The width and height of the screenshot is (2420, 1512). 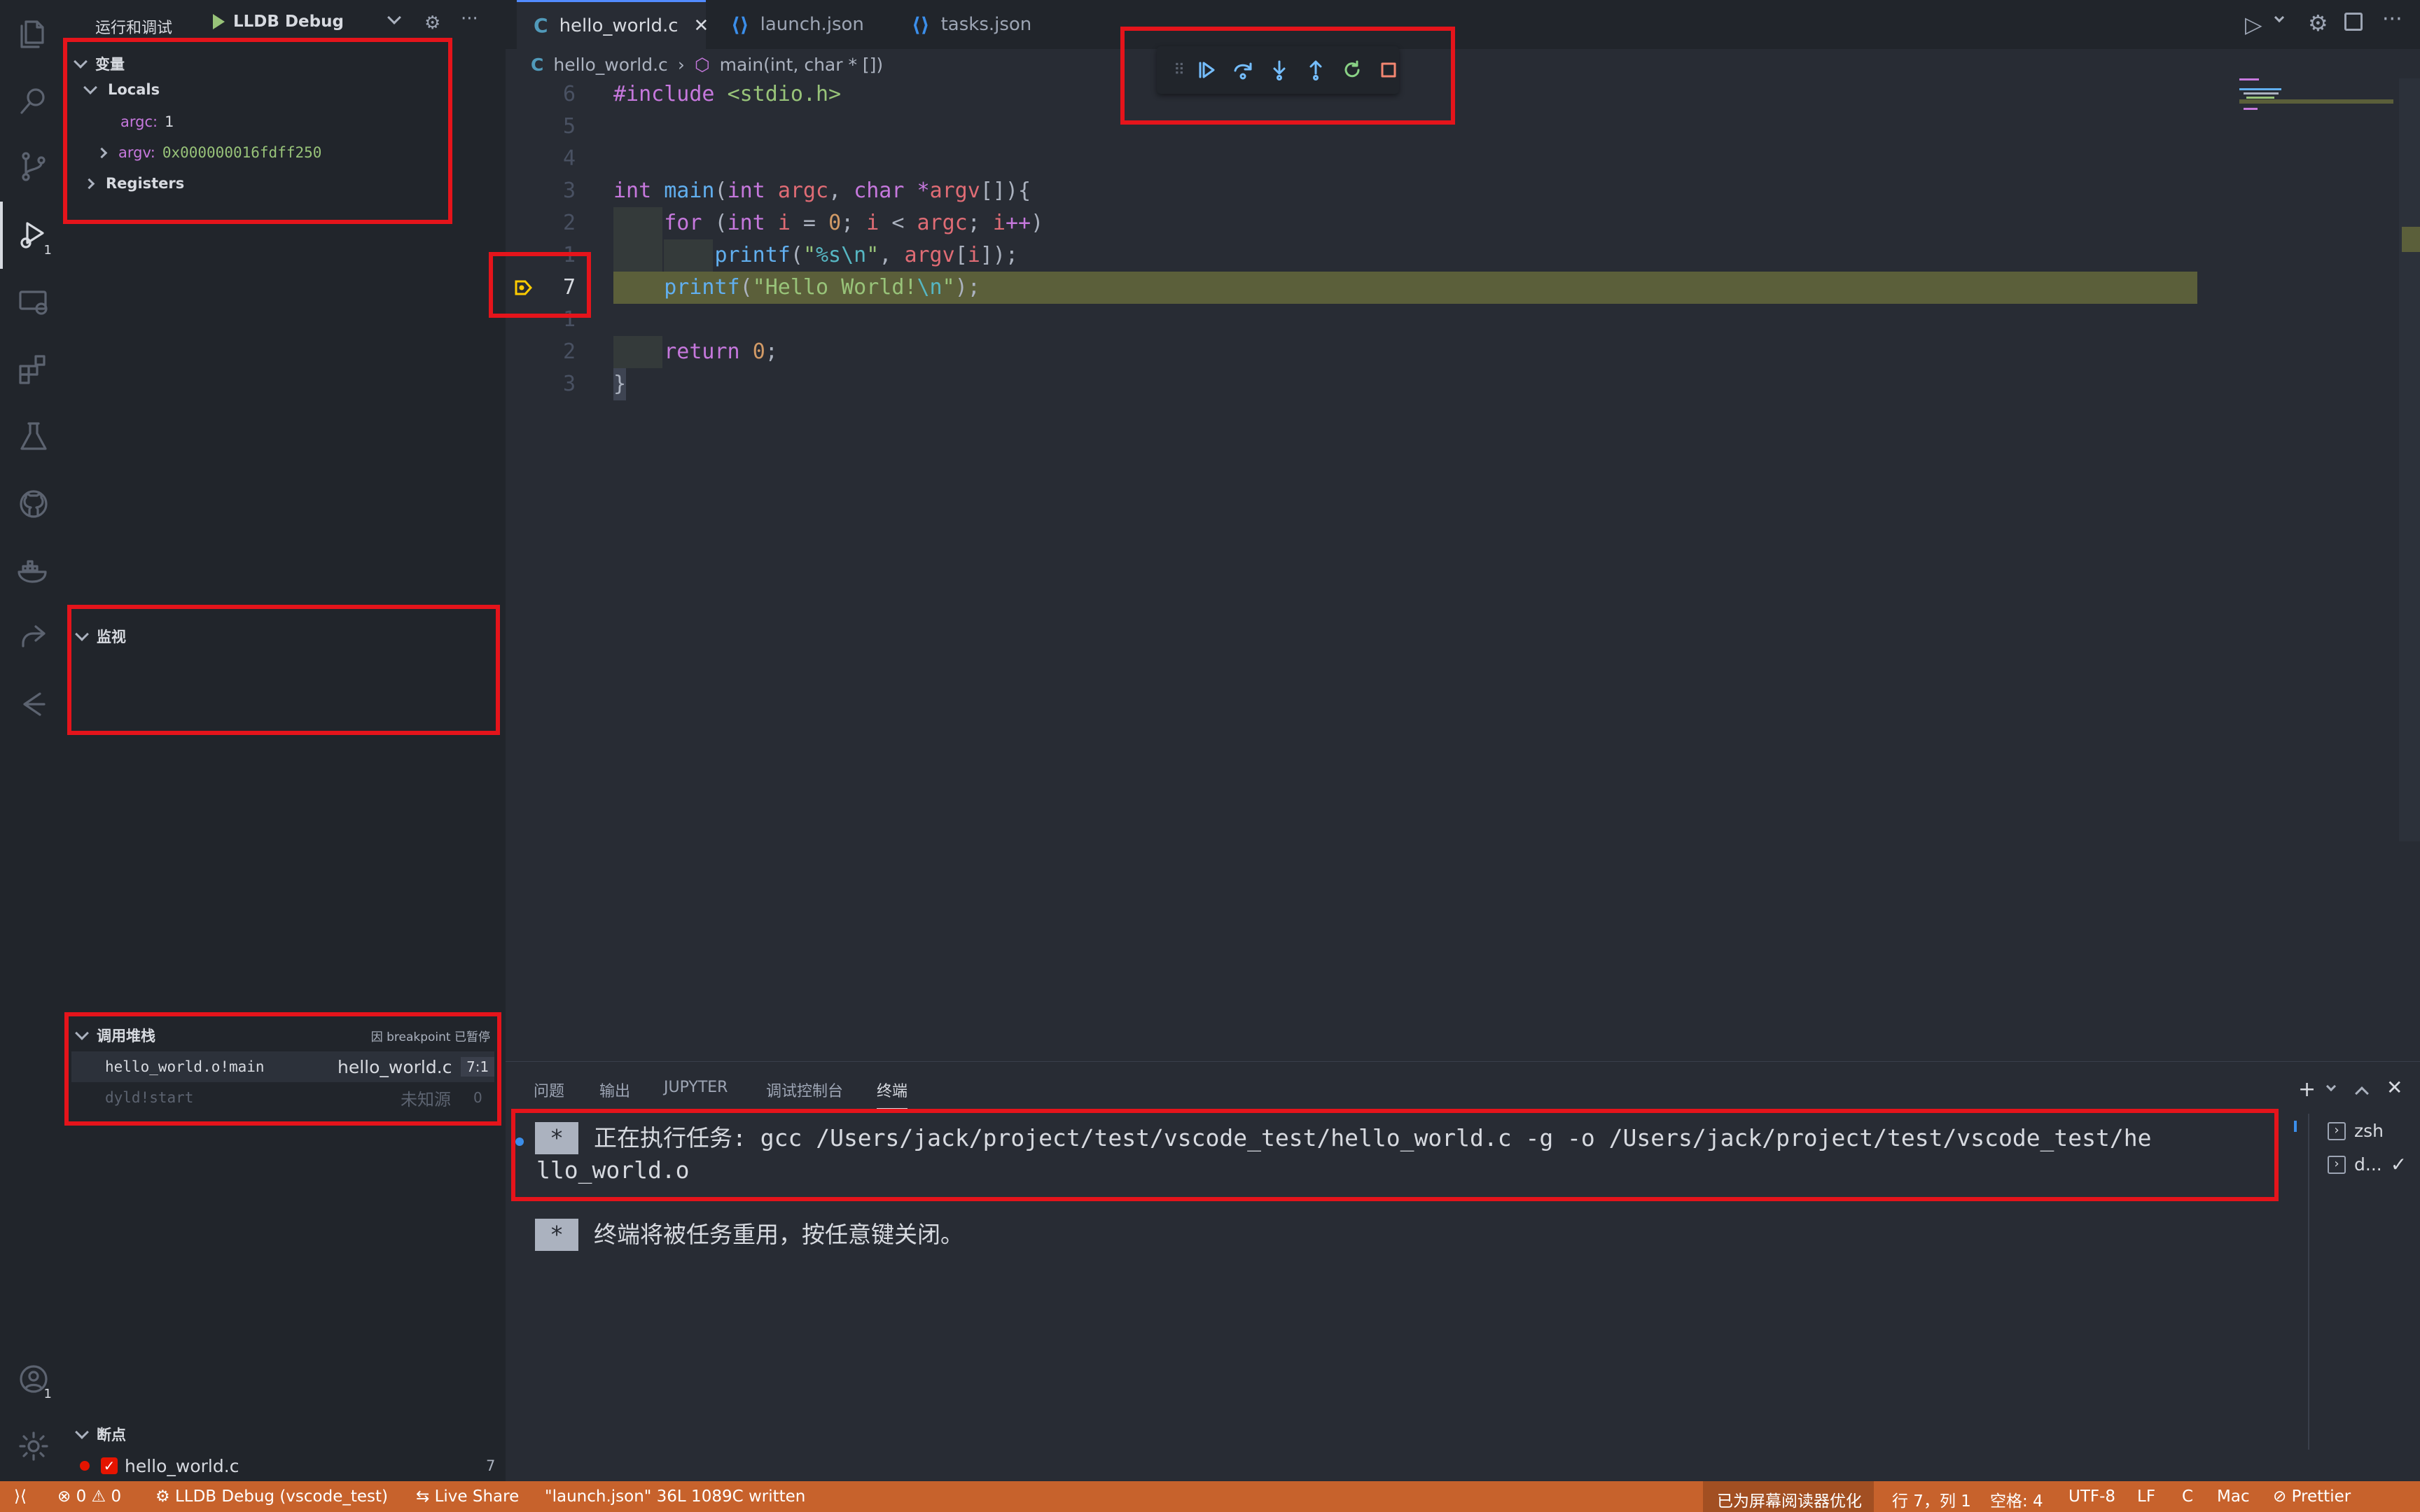 What do you see at coordinates (1315, 69) in the screenshot?
I see `step-out-icon` at bounding box center [1315, 69].